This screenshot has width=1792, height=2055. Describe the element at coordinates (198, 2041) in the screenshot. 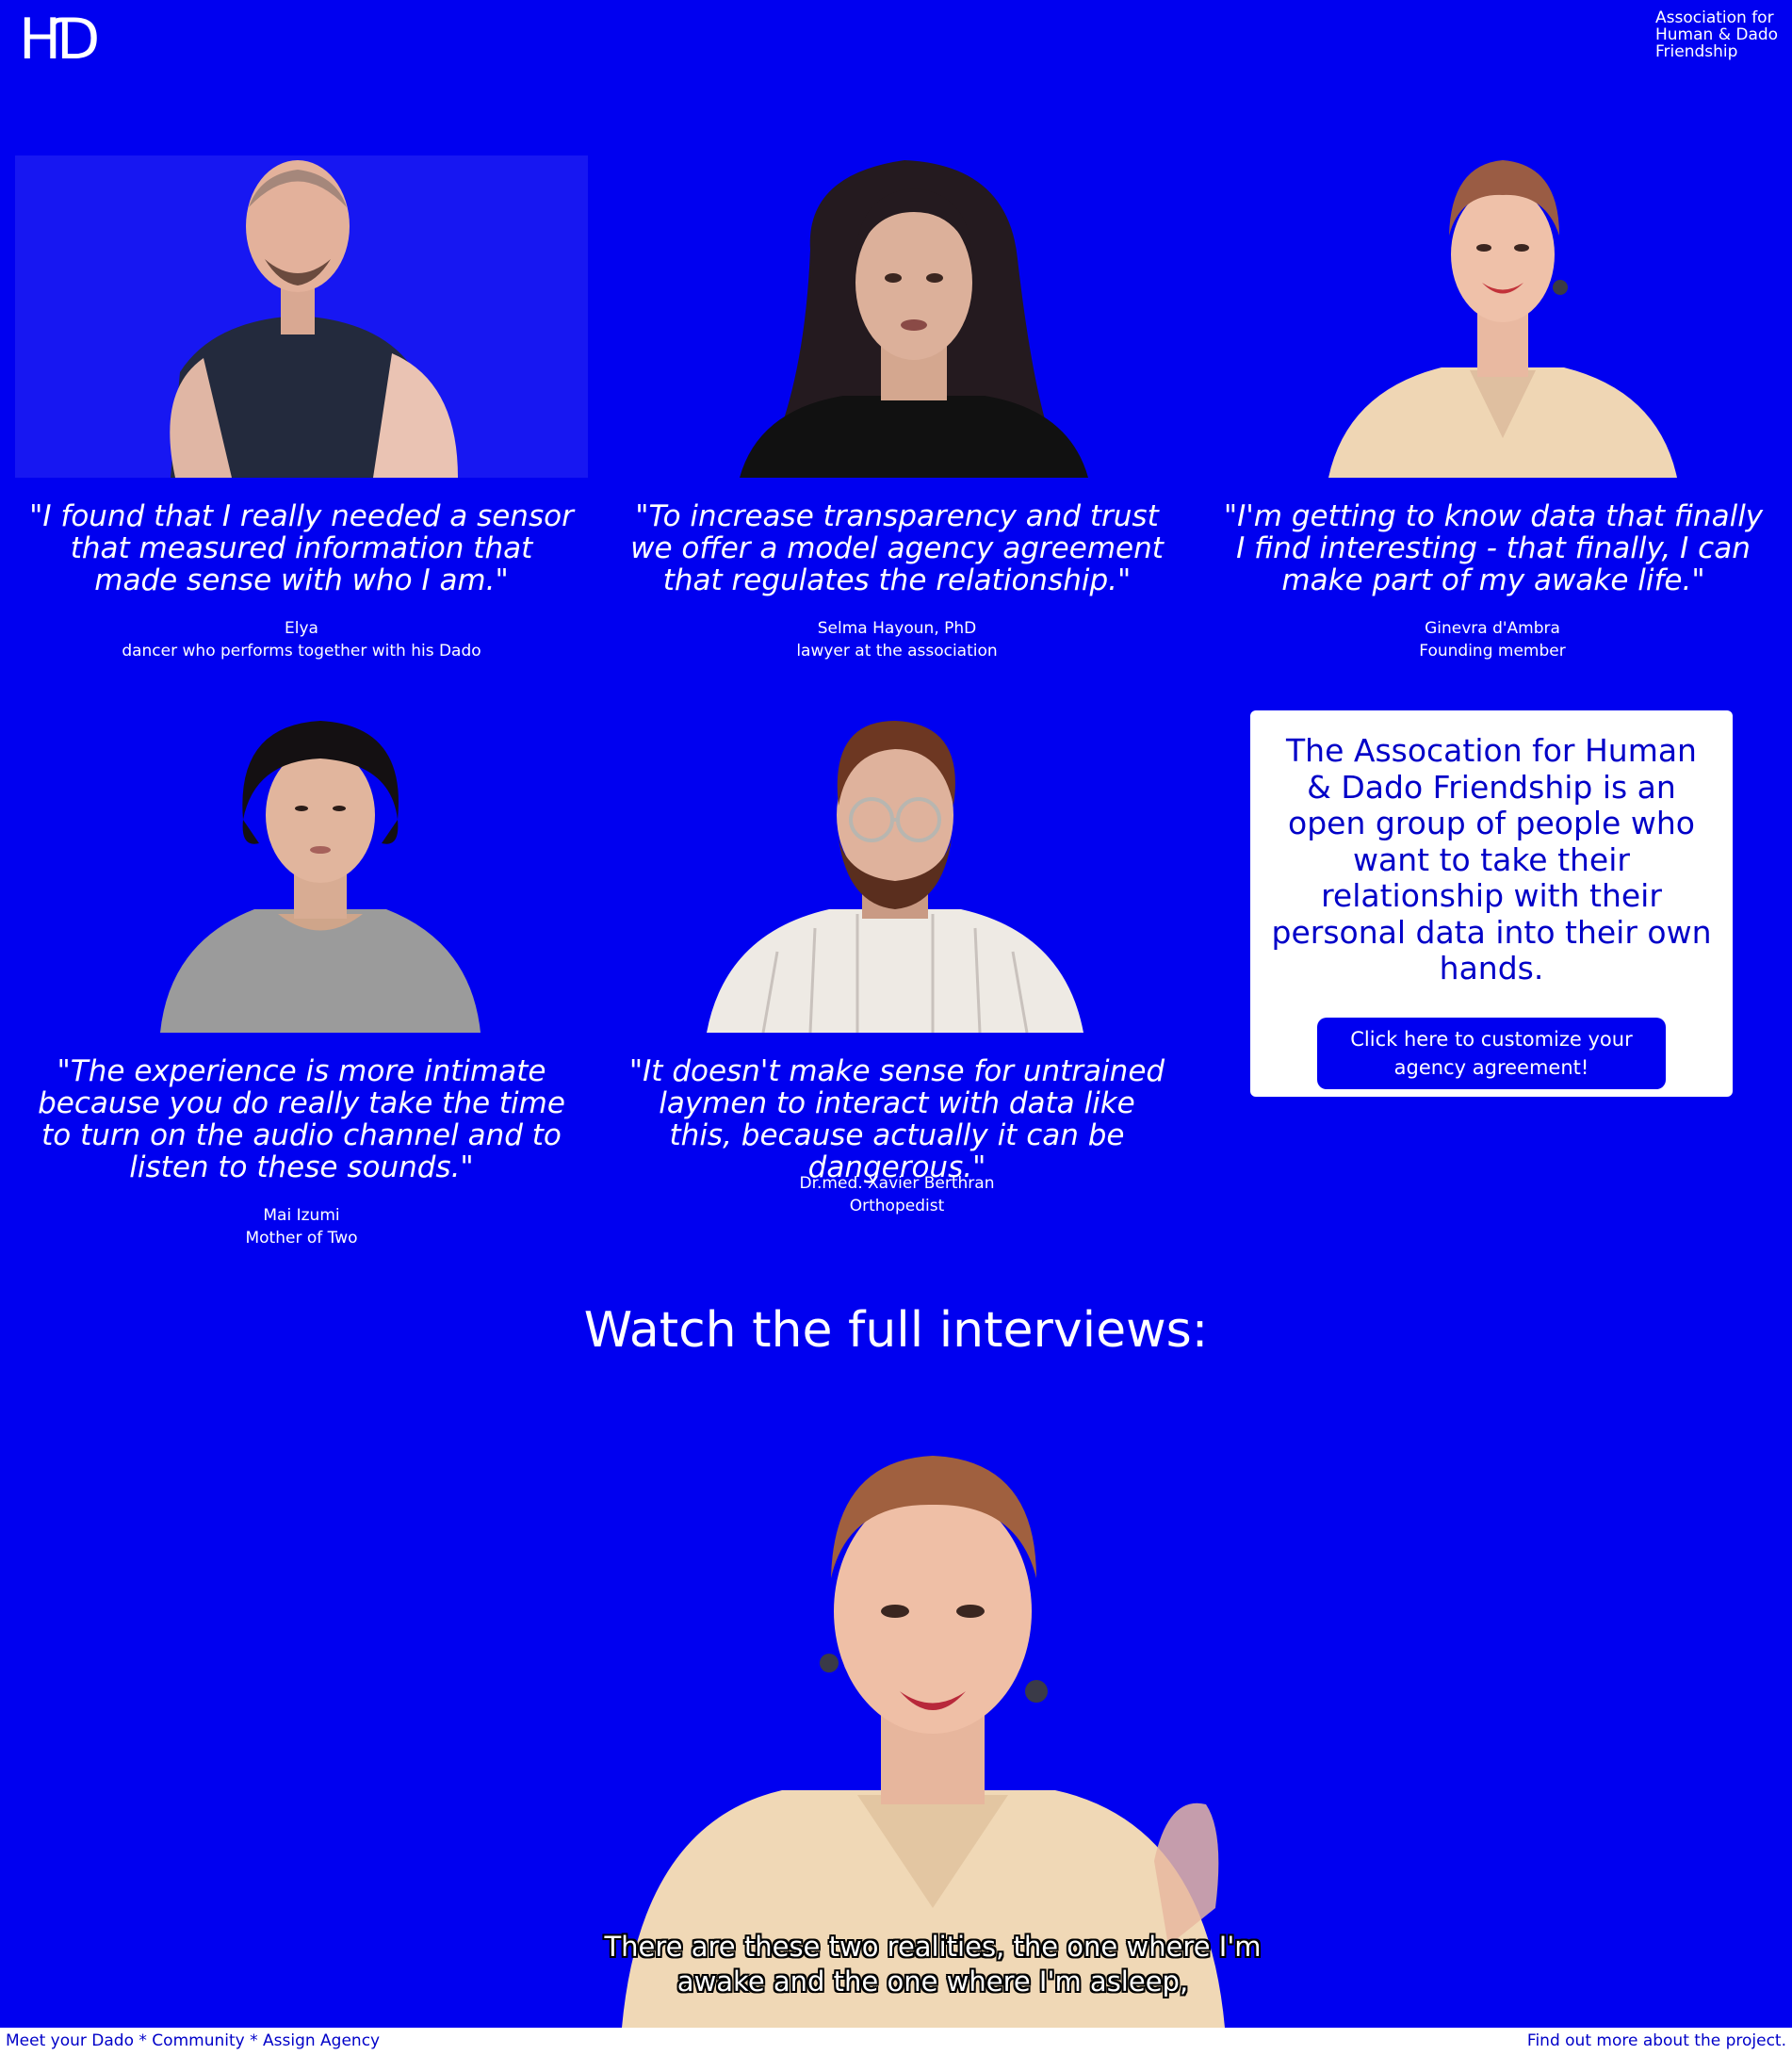

I see `nav-community: Community` at that location.